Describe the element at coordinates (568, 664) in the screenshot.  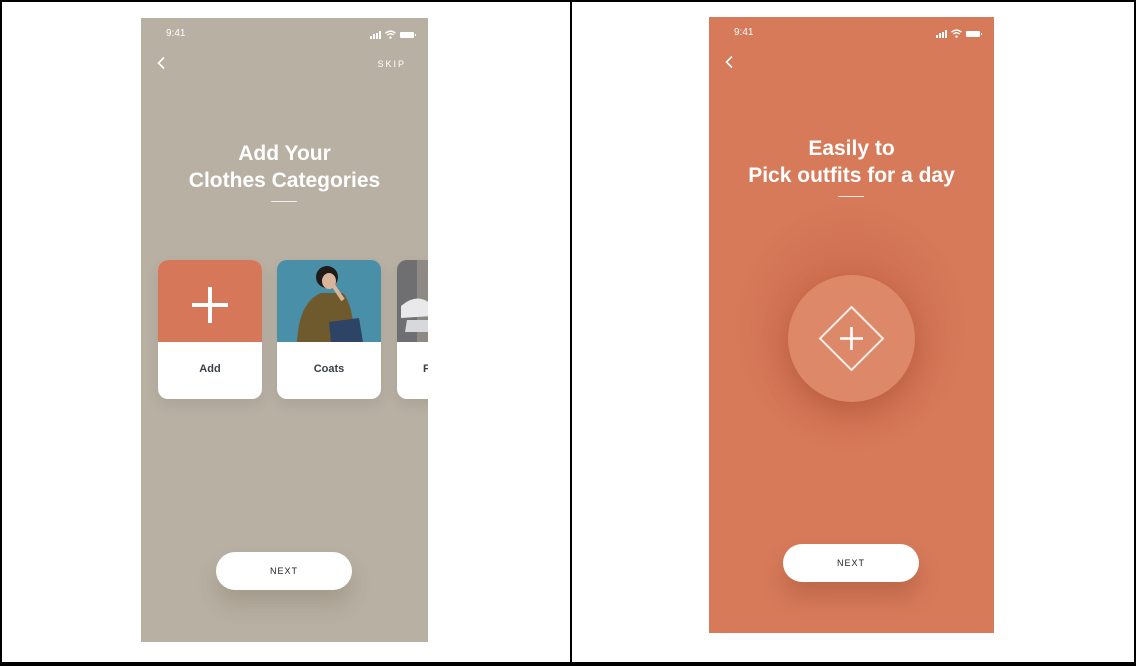
I see `frame-bottom-border` at that location.